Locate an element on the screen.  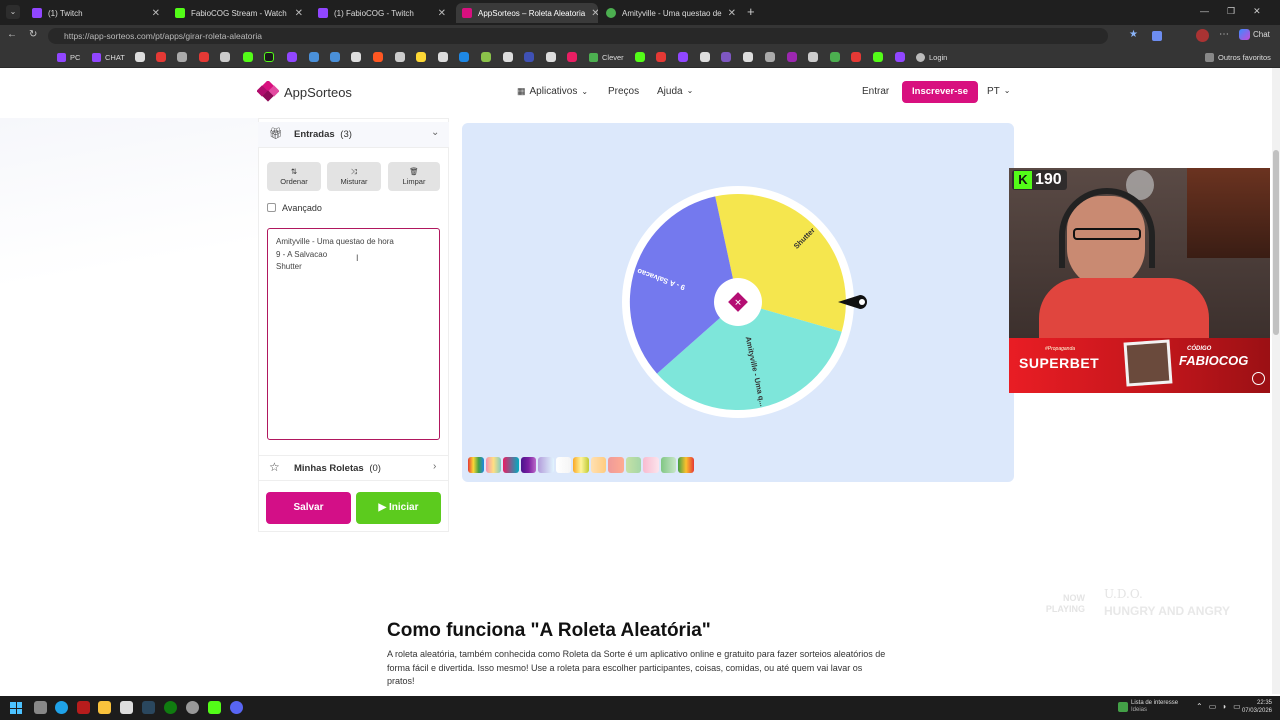
tab-appsorteos: AppSorteos – Roleta Aleatoria ✕ is located at coordinates (527, 13).